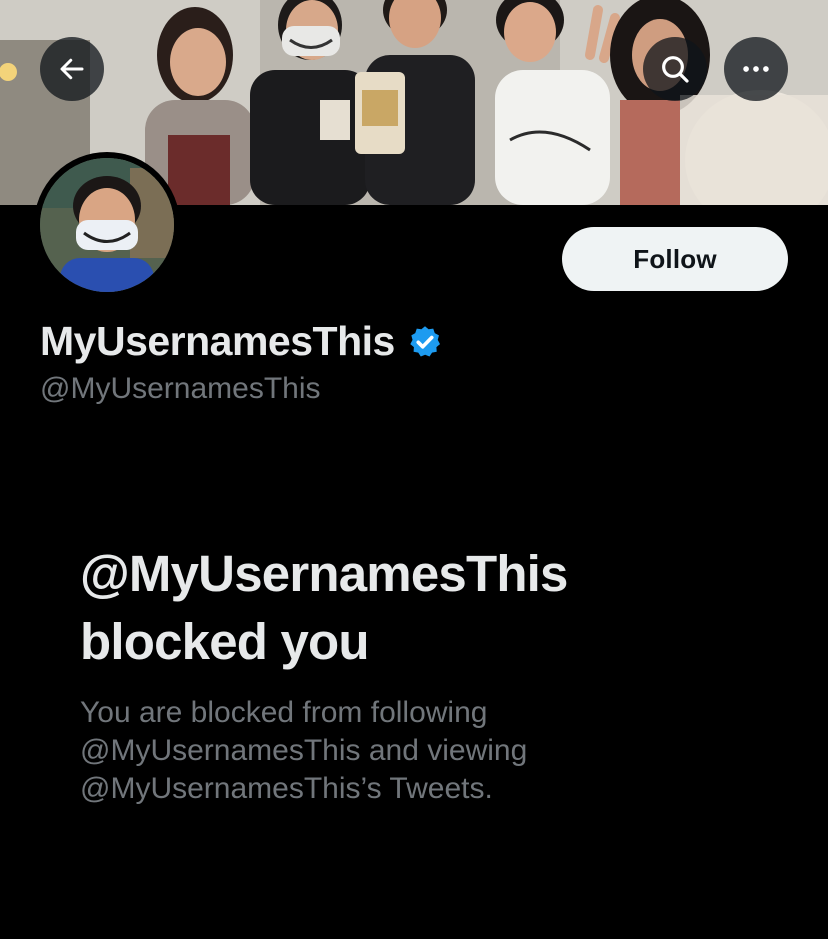  I want to click on blocked-description-line2: @MyUsernamesThis and viewing, so click(304, 750).